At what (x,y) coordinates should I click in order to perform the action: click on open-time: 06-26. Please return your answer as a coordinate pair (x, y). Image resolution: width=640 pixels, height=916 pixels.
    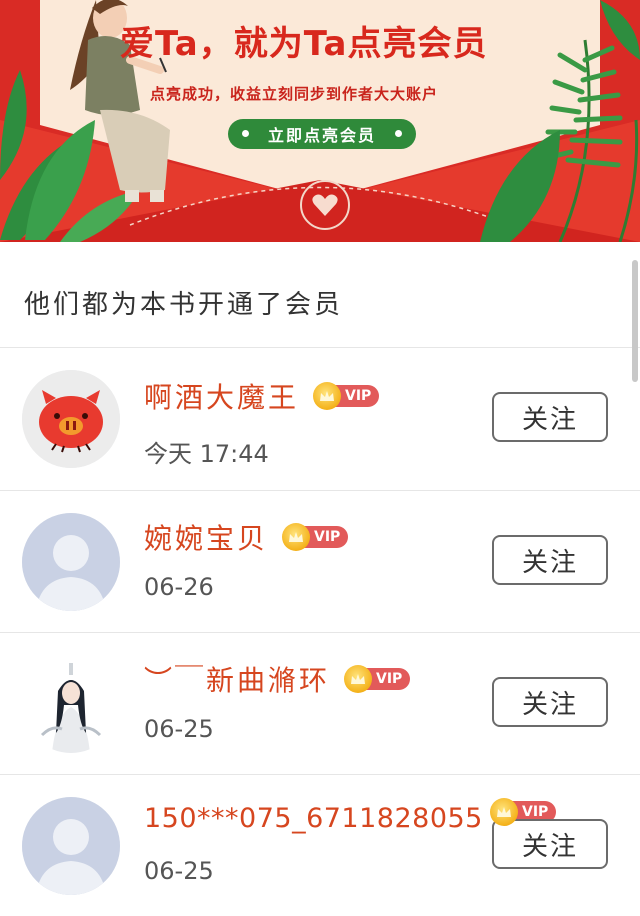
    Looking at the image, I should click on (179, 587).